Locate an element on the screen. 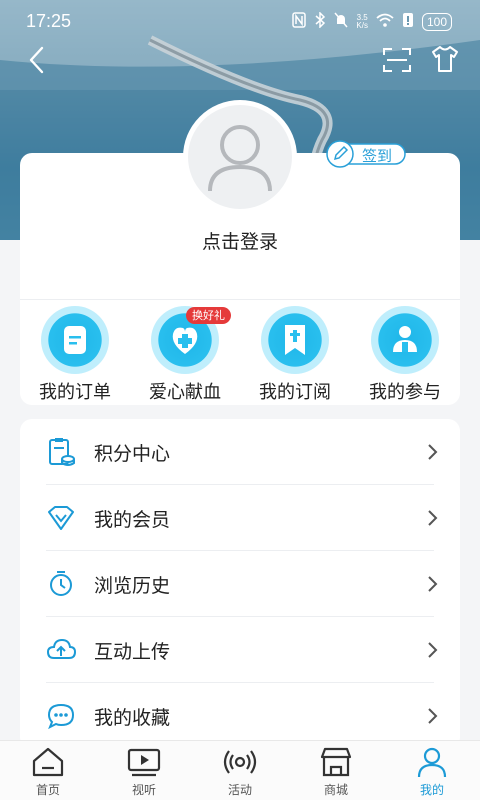 The width and height of the screenshot is (480, 800). menu-item-membership: 我的会员 is located at coordinates (240, 518).